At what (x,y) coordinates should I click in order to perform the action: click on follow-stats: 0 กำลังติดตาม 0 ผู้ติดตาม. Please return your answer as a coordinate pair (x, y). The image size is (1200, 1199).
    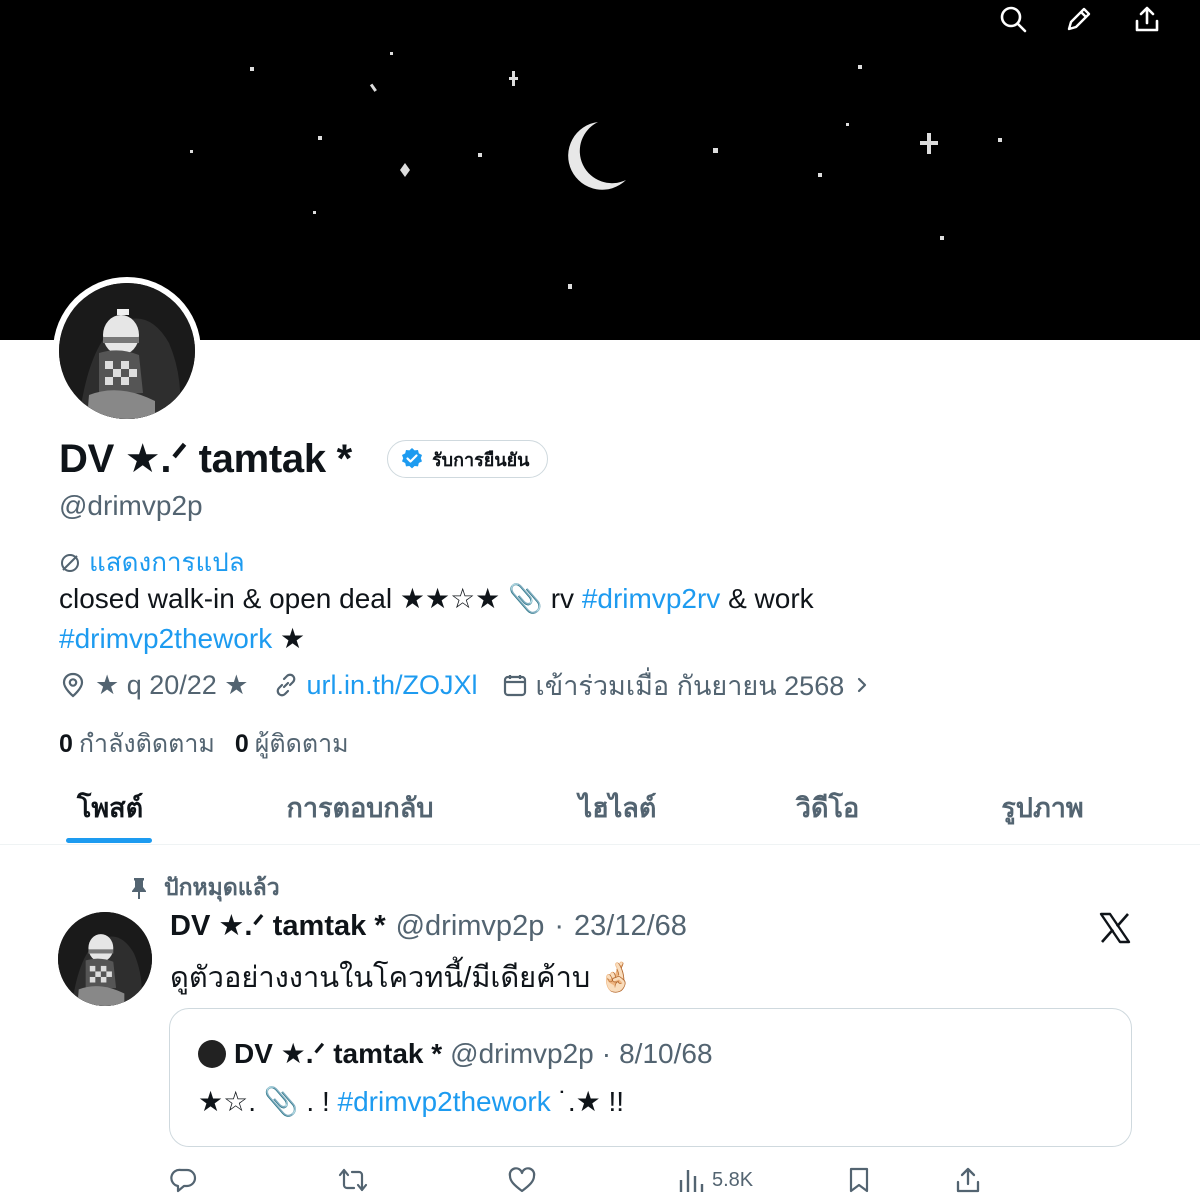
    Looking at the image, I should click on (204, 744).